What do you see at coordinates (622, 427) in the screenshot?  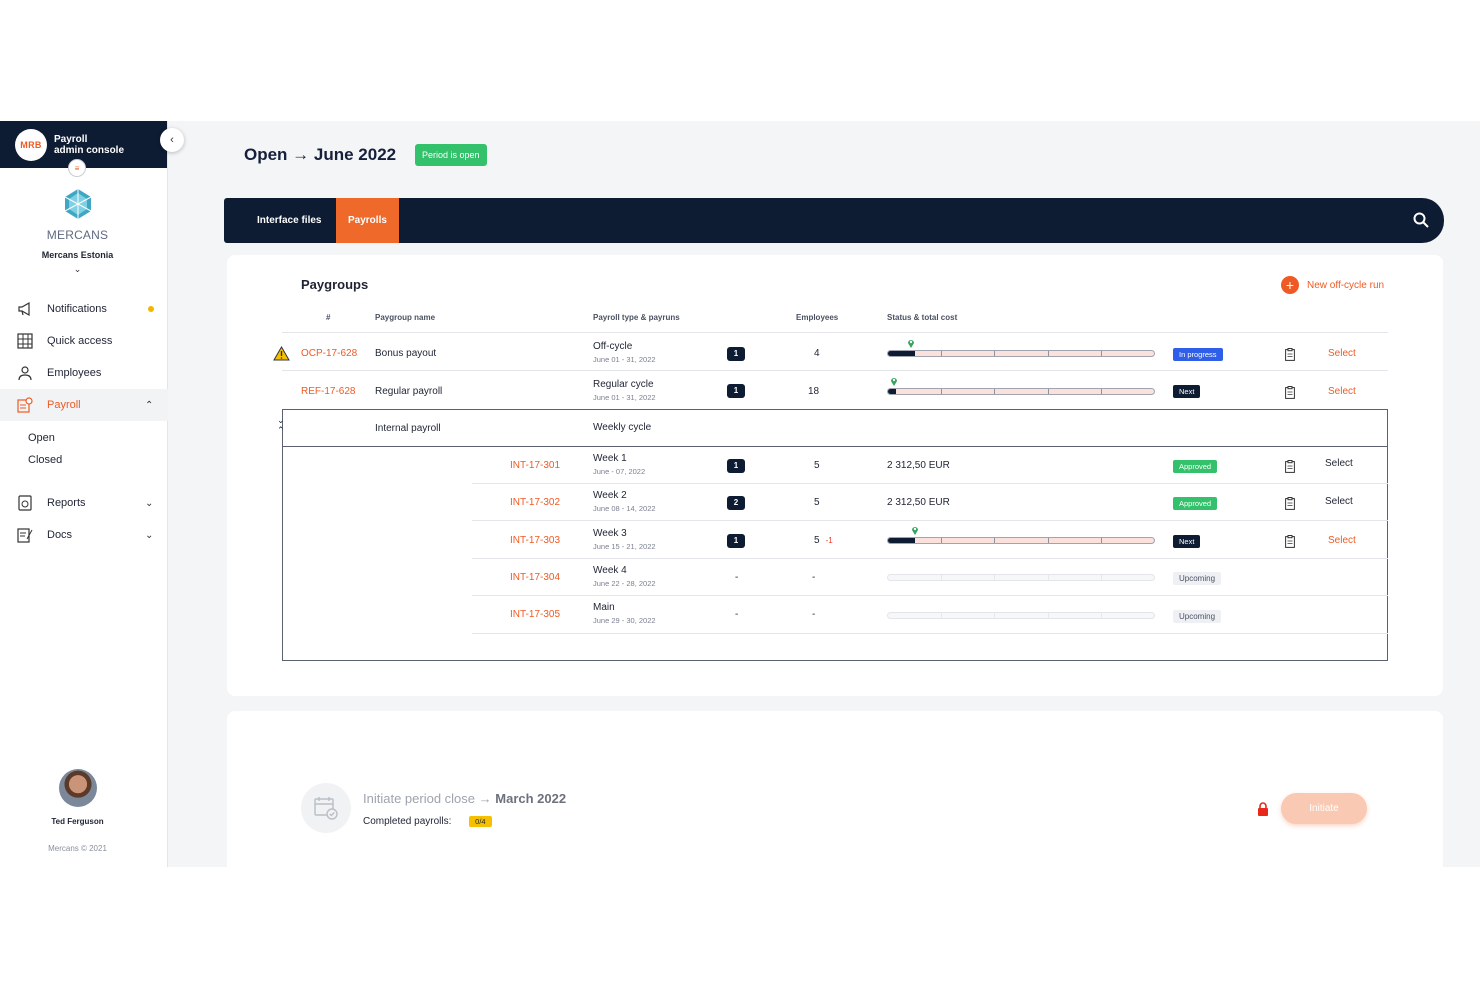 I see `group-type: Weekly cycle` at bounding box center [622, 427].